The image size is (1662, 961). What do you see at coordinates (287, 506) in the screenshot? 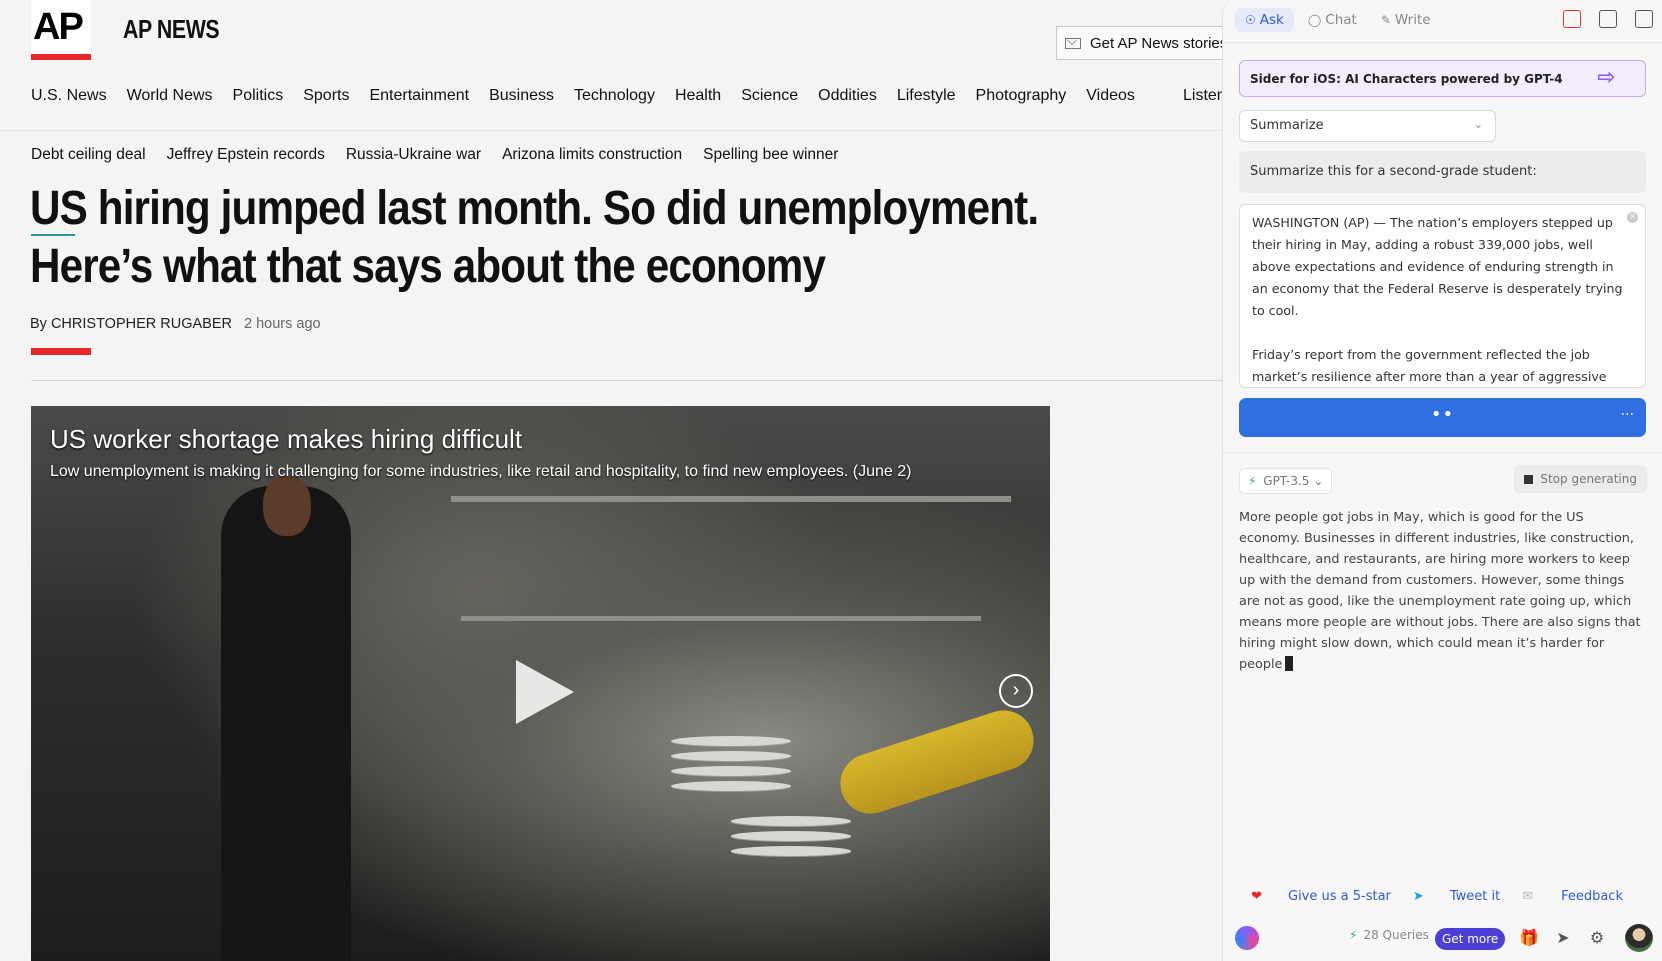
I see `video-frame-person-head` at bounding box center [287, 506].